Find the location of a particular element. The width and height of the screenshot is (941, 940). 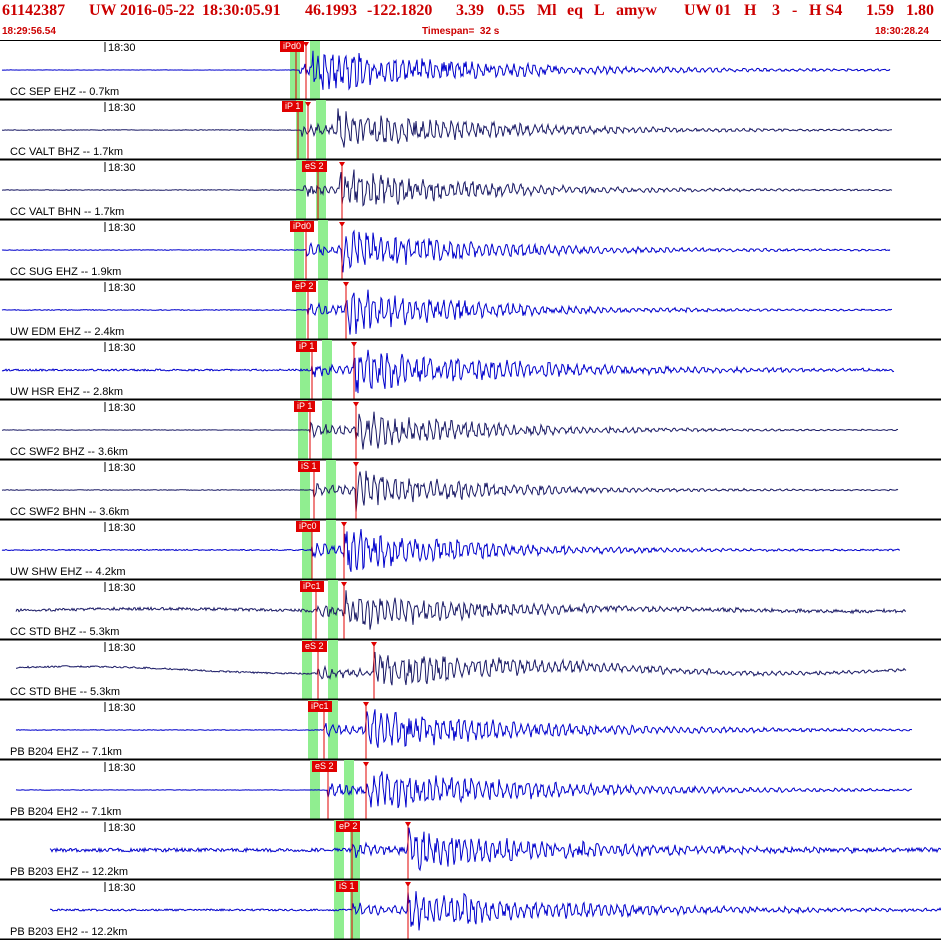

end-time: 18:30:28.24 is located at coordinates (902, 31).